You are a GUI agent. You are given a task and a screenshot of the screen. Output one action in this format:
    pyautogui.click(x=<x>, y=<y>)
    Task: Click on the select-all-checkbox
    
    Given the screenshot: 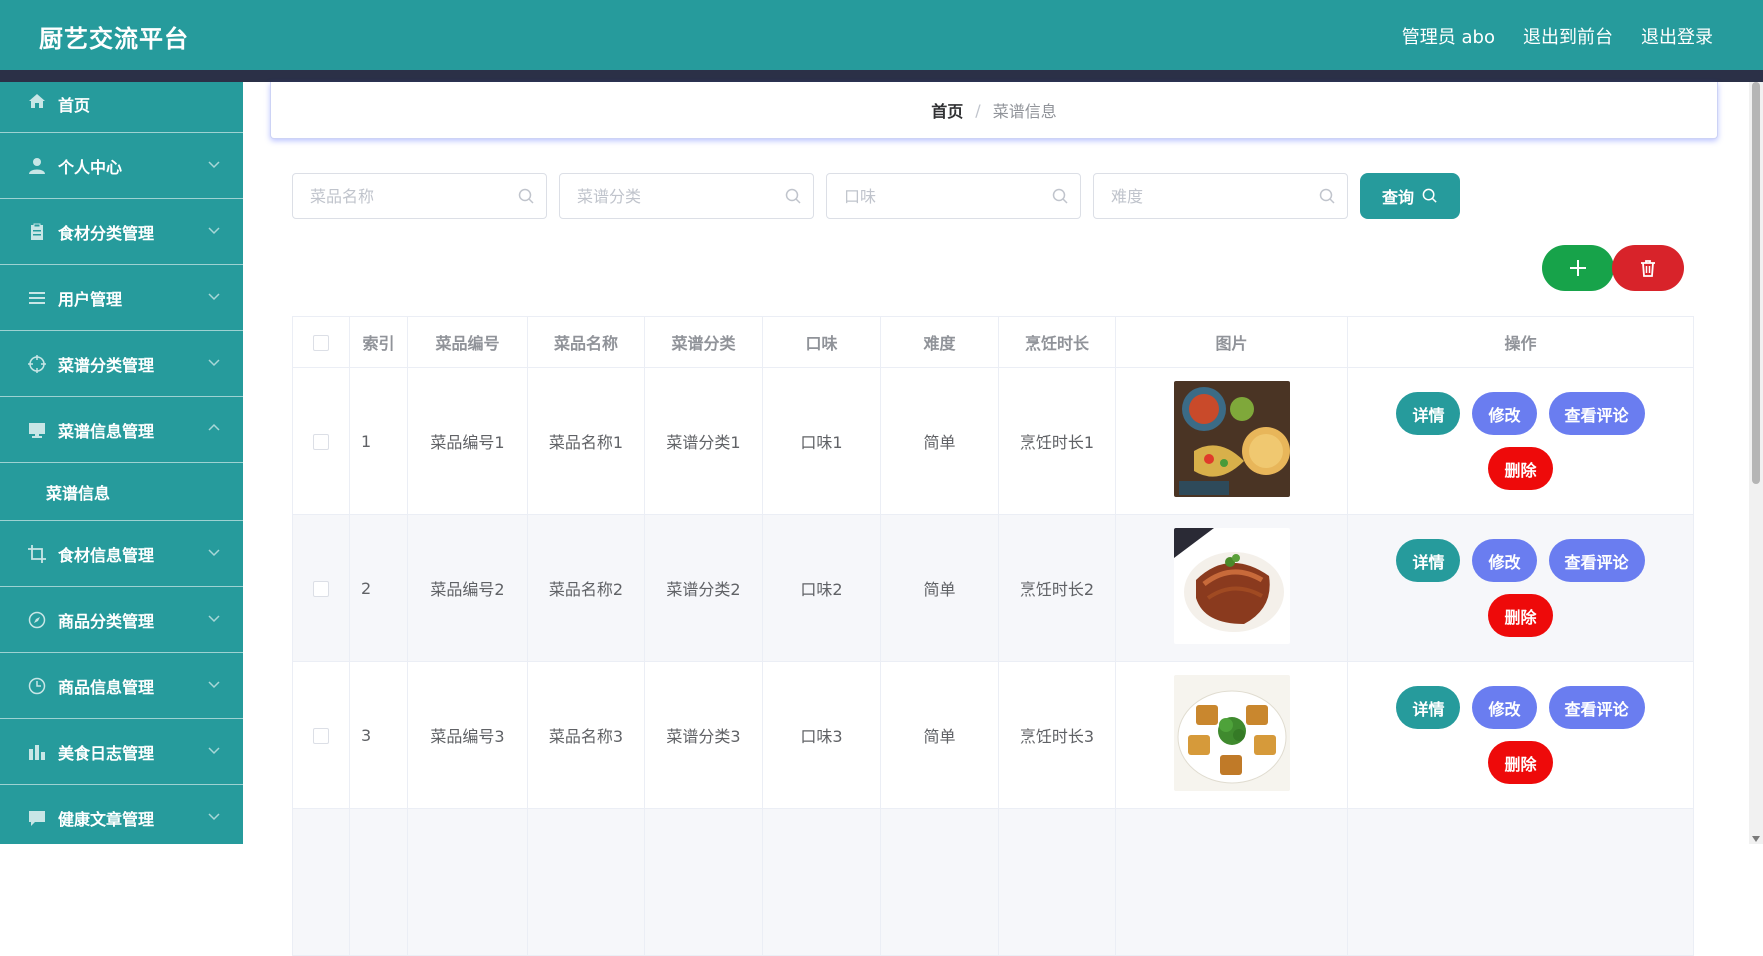 What is the action you would take?
    pyautogui.click(x=321, y=343)
    